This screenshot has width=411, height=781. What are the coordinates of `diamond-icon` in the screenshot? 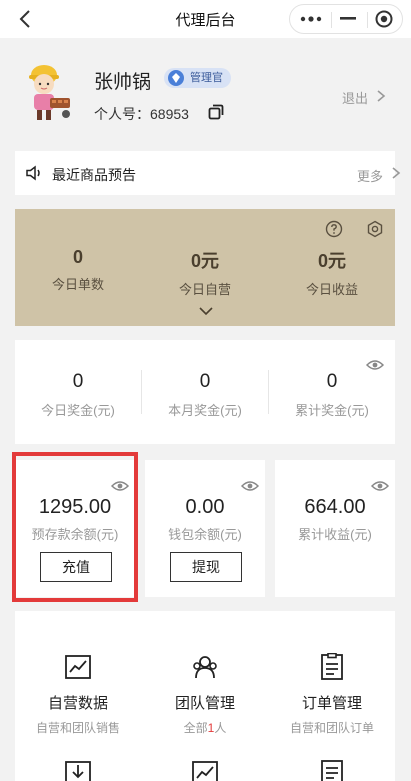 It's located at (176, 78).